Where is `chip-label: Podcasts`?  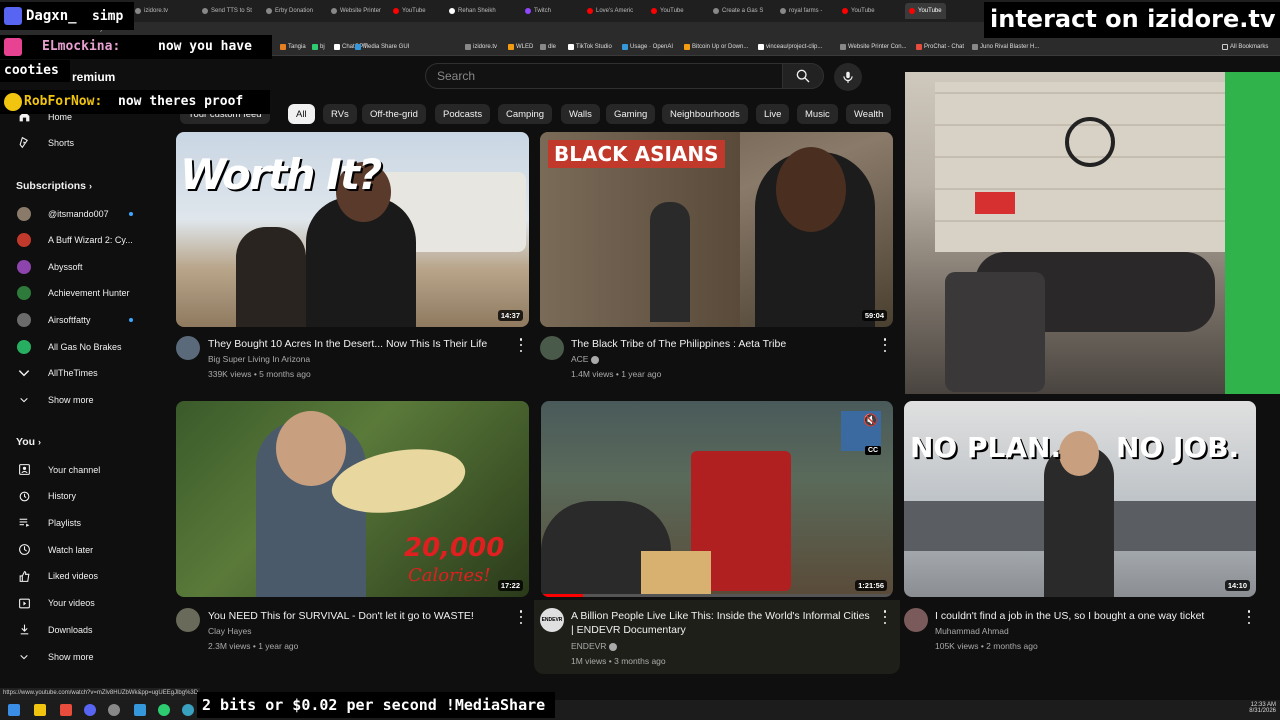 chip-label: Podcasts is located at coordinates (463, 114).